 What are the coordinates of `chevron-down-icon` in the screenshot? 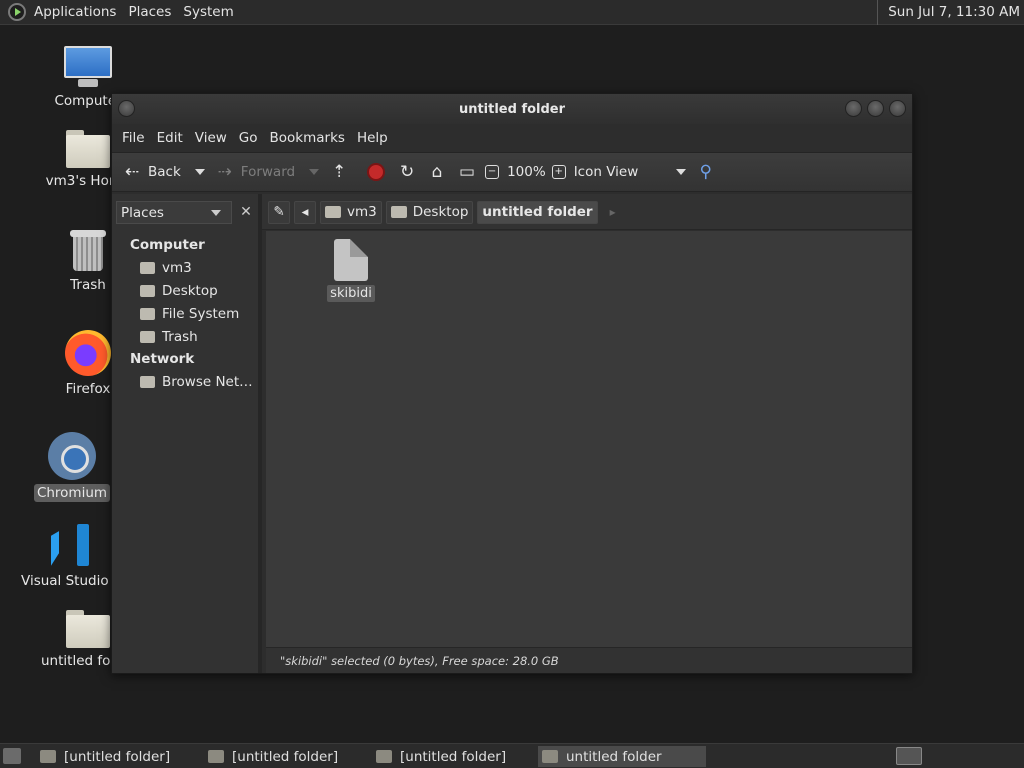 It's located at (216, 212).